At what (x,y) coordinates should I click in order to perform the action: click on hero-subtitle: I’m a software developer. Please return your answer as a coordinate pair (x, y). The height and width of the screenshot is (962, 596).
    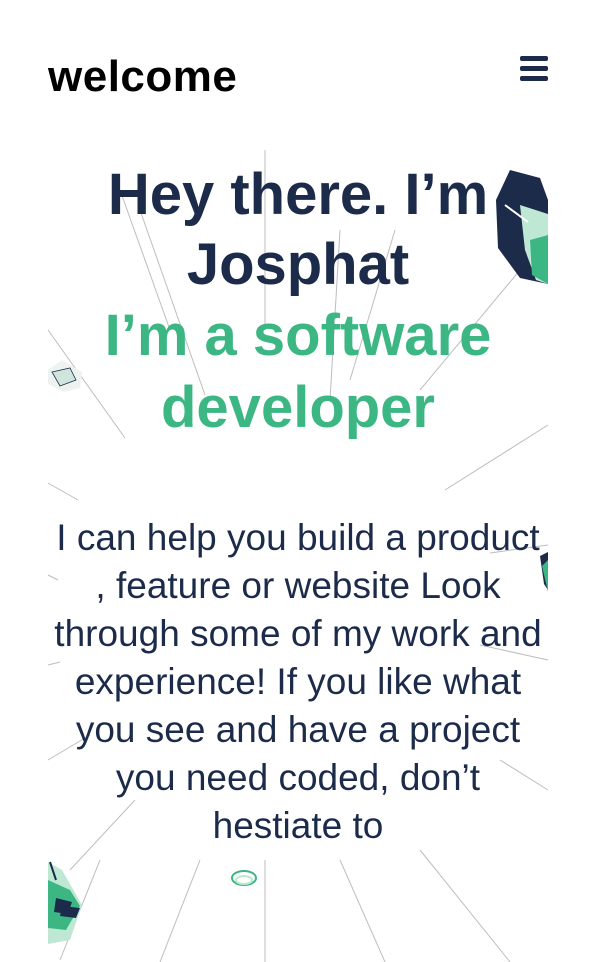
    Looking at the image, I should click on (298, 371).